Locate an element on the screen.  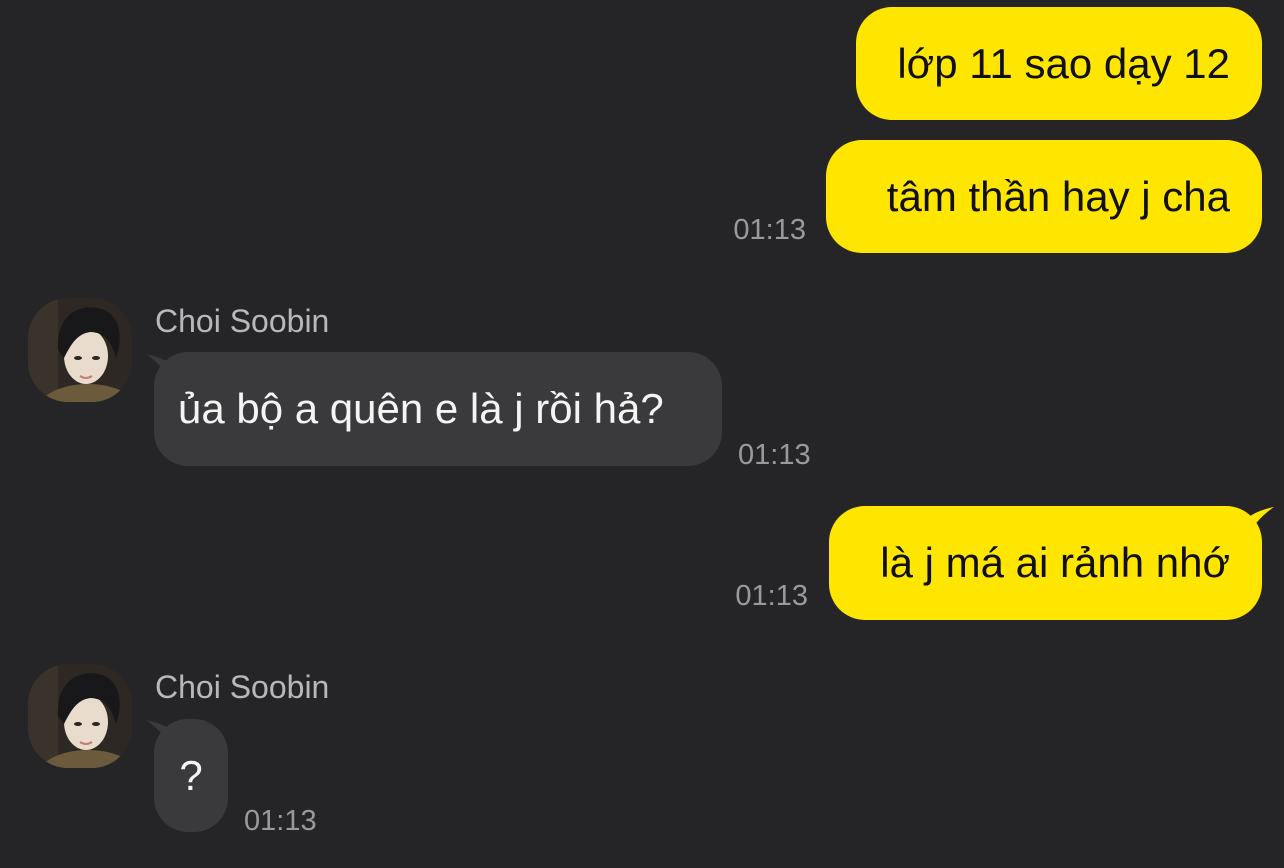
message-text: ? is located at coordinates (191, 775).